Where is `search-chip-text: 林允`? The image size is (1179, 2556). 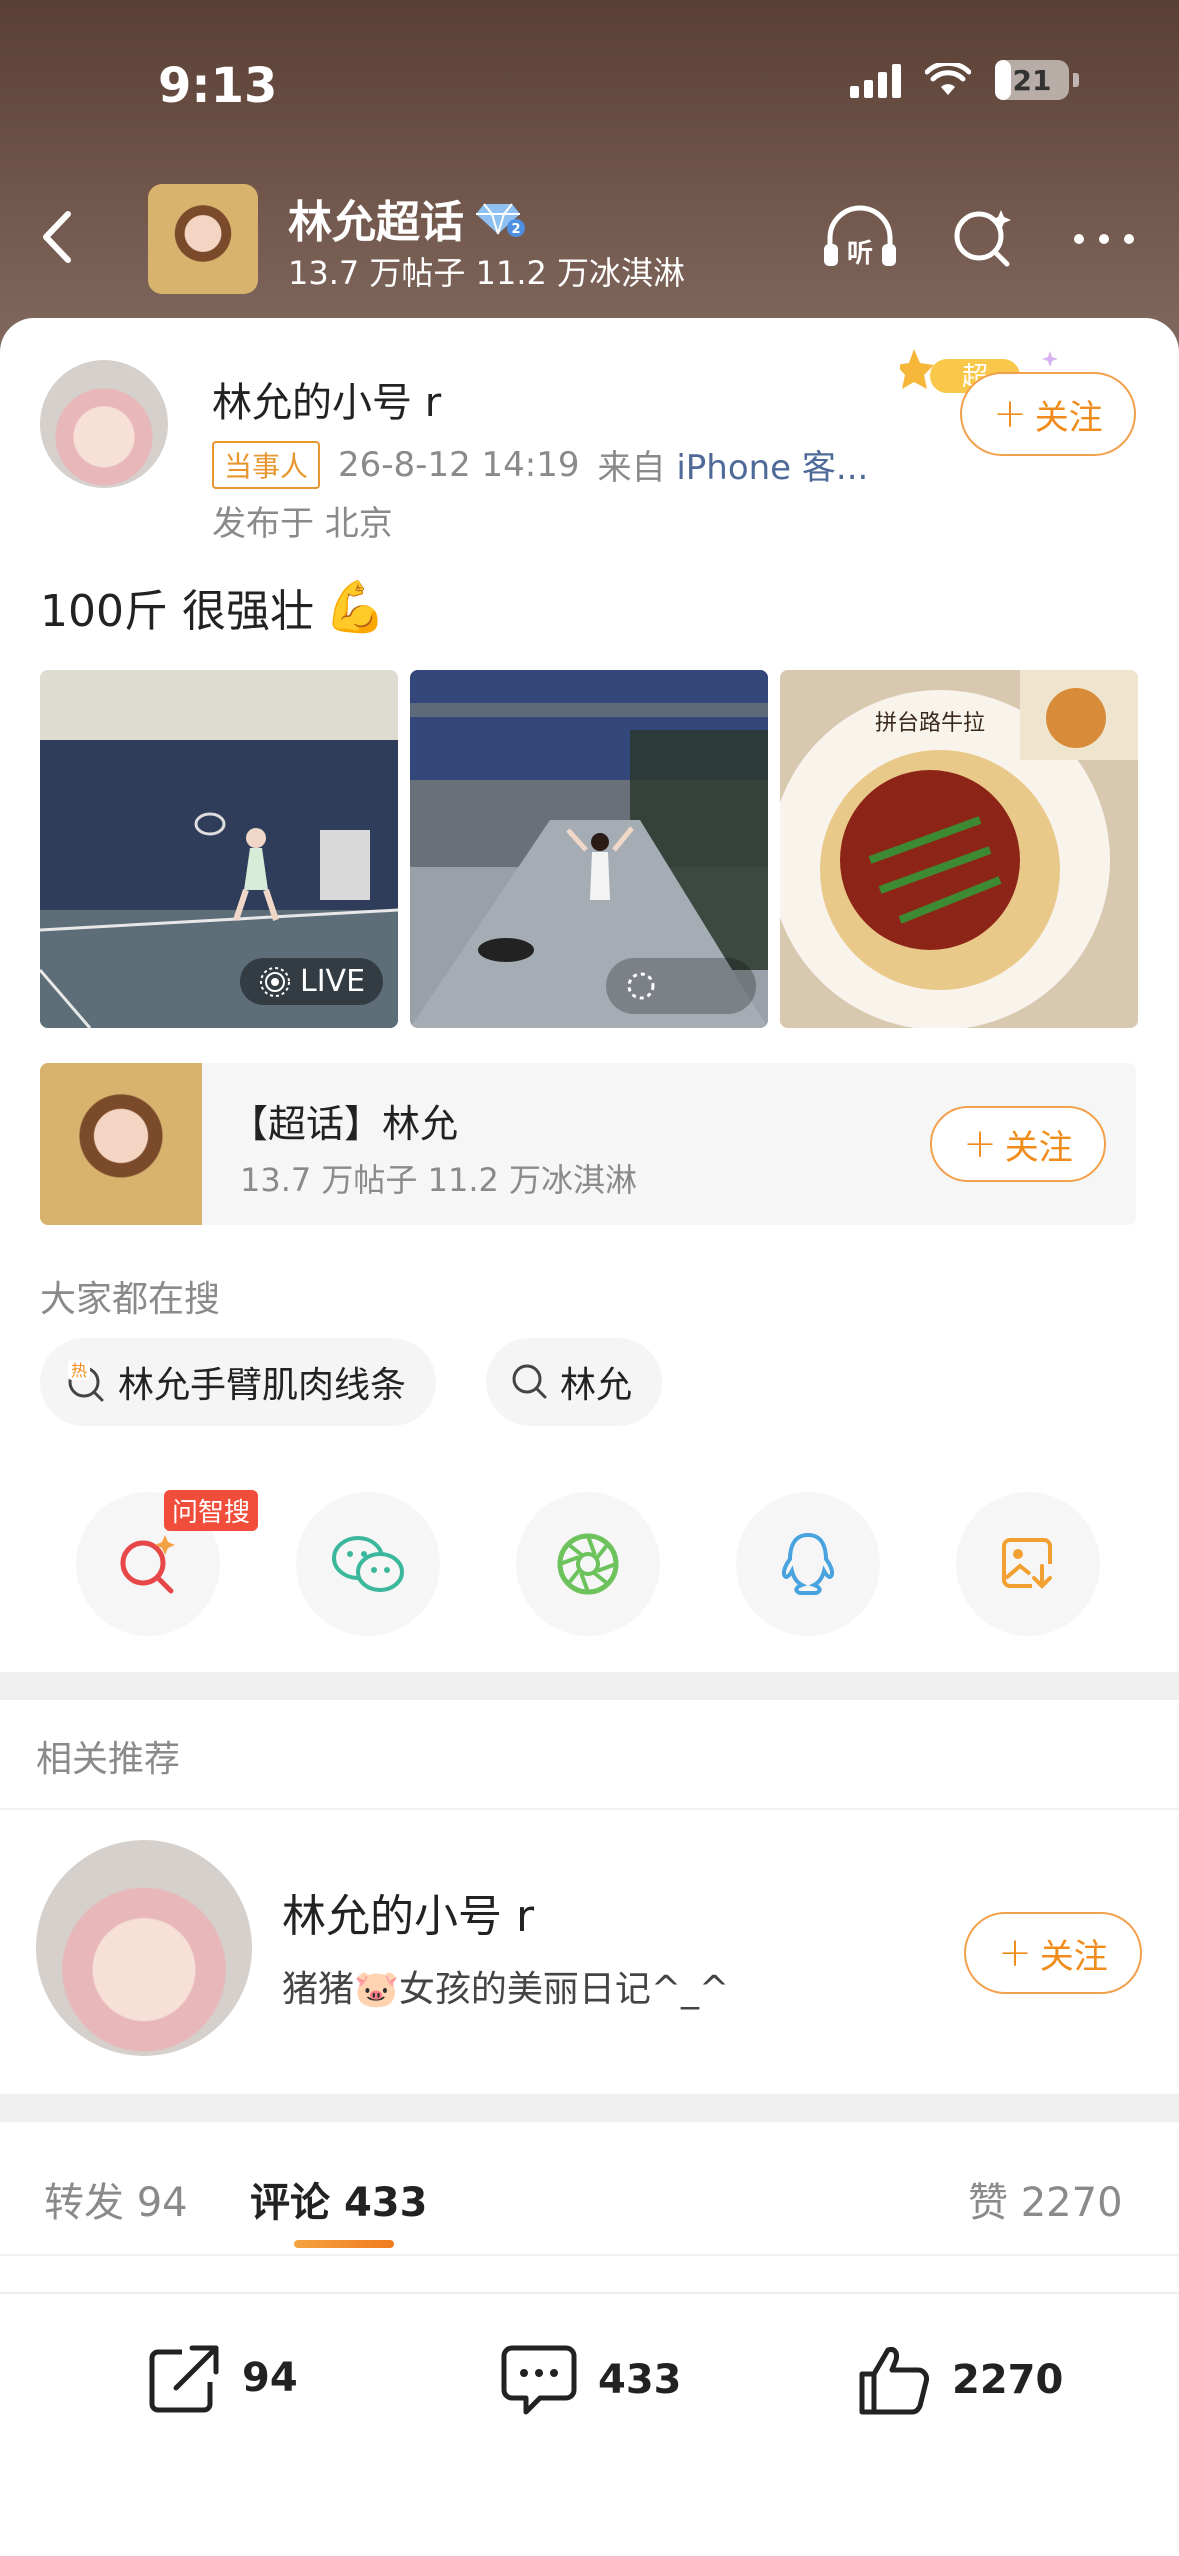 search-chip-text: 林允 is located at coordinates (596, 1385).